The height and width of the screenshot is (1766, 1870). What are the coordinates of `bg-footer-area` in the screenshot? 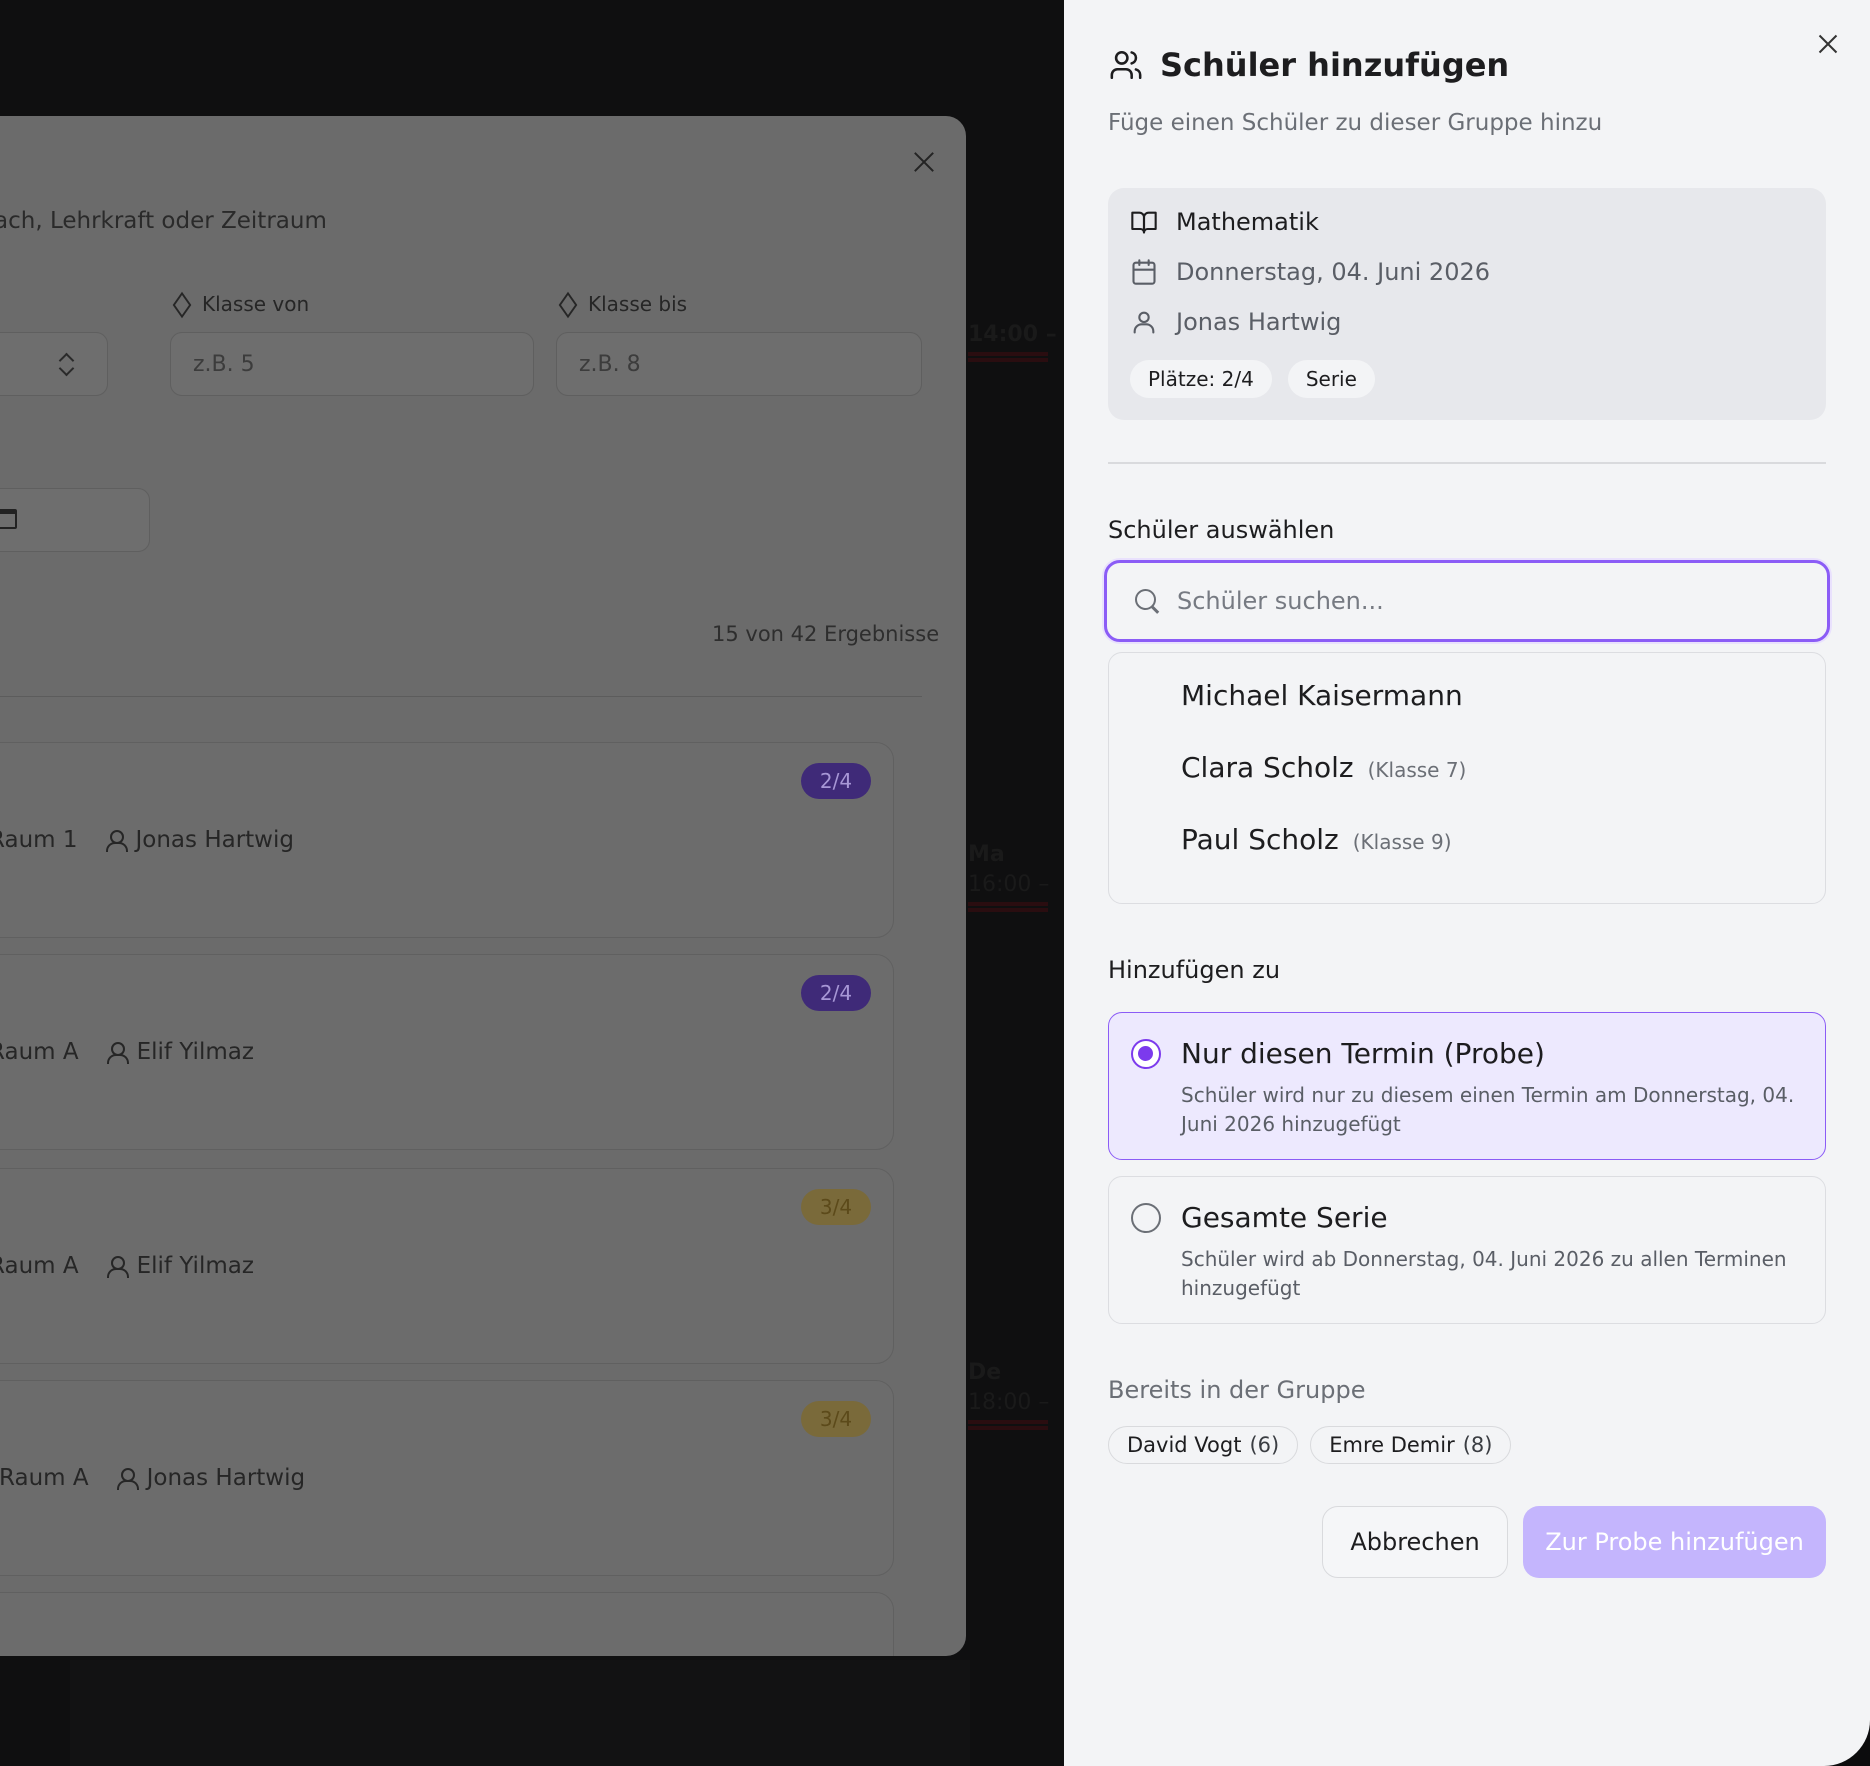 It's located at (520, 1713).